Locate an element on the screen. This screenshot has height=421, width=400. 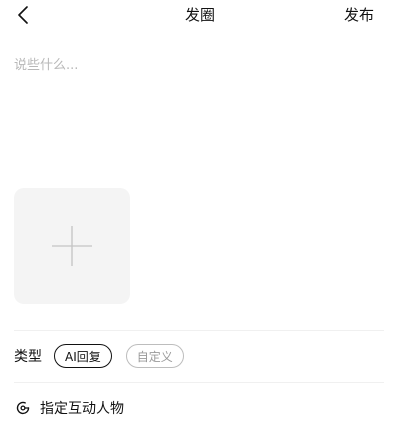
page-title: 发圈 is located at coordinates (199, 15).